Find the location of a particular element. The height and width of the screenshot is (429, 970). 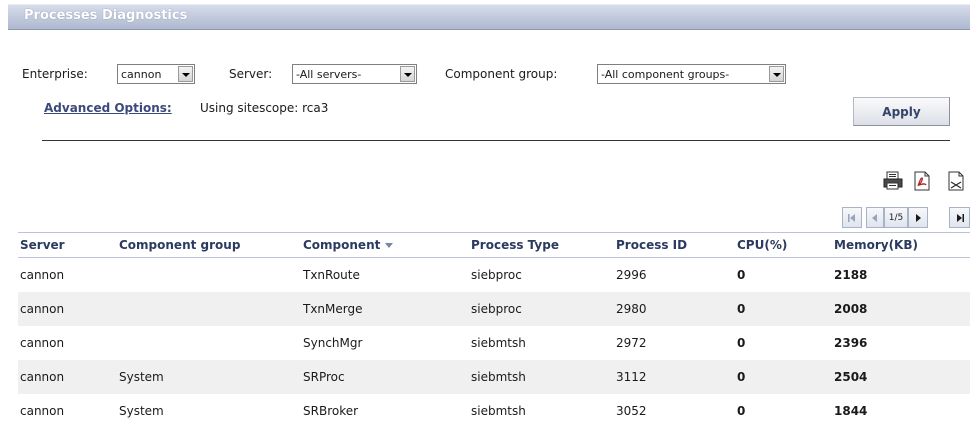

advanced-options-link: Advanced Options: is located at coordinates (108, 108).